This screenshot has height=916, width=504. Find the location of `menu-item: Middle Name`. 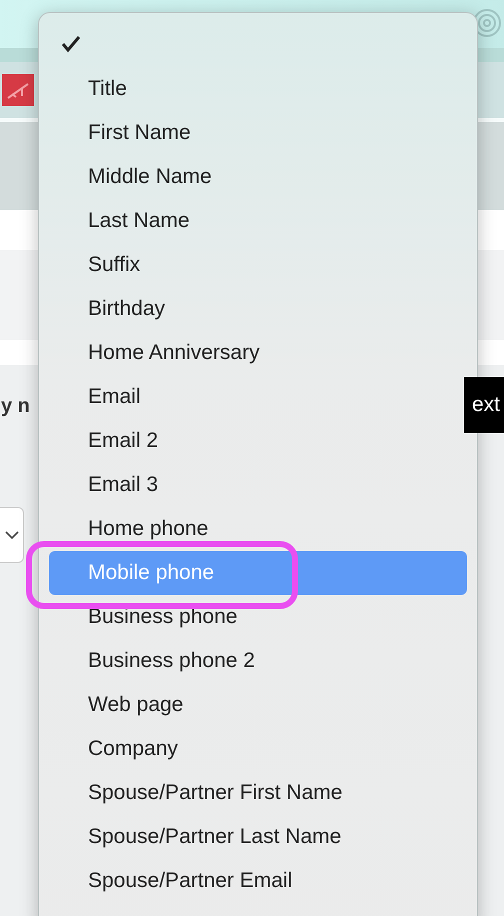

menu-item: Middle Name is located at coordinates (258, 177).